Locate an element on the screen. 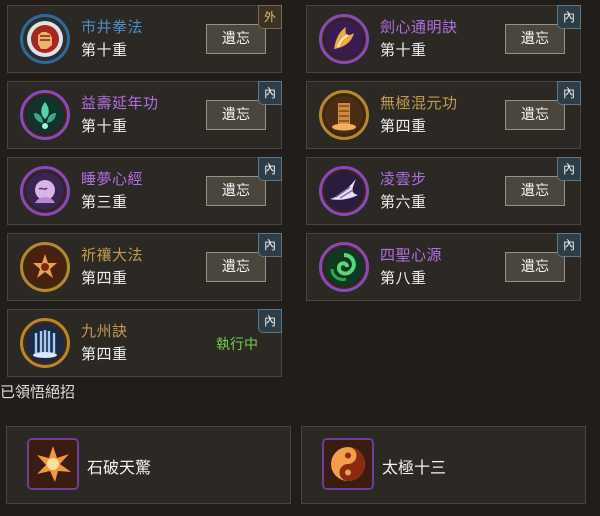  claw-flame-icon is located at coordinates (344, 39).